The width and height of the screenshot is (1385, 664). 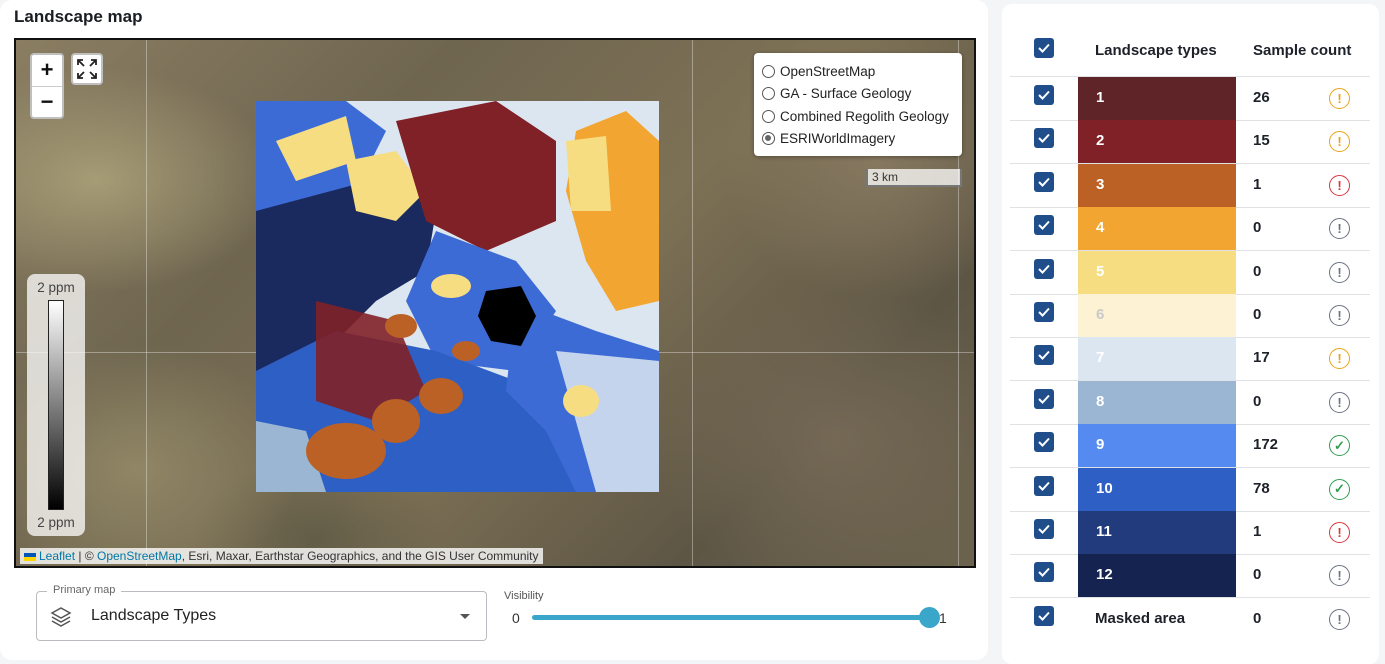 I want to click on landscape-type-label: 3, so click(x=1100, y=184).